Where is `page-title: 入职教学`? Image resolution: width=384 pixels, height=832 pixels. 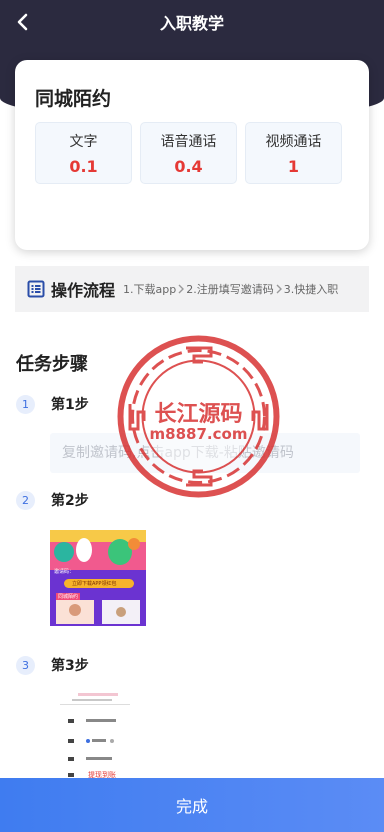
page-title: 入职教学 is located at coordinates (191, 23).